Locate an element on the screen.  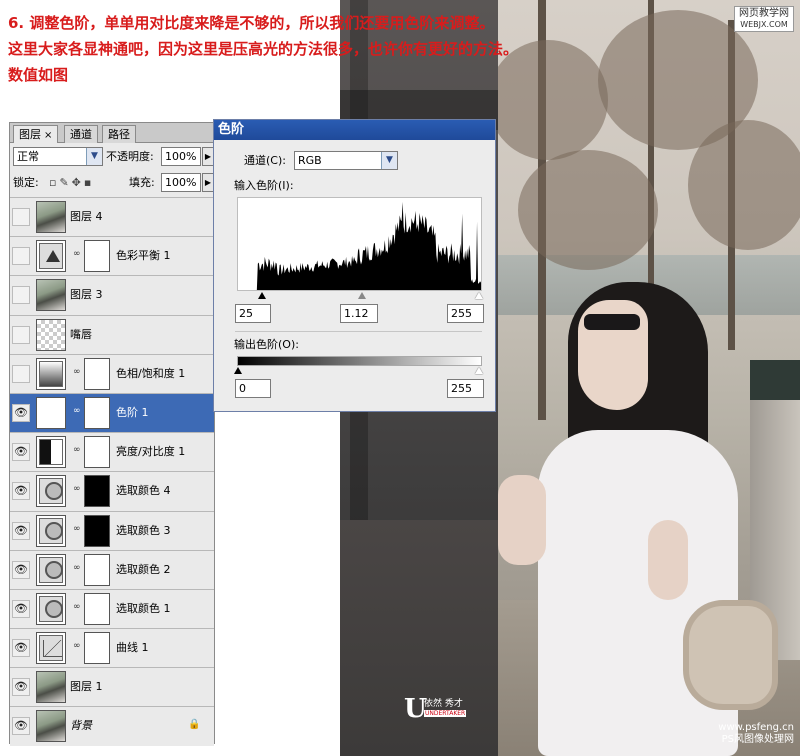
layer-name: 选取颜色 1 is located at coordinates (143, 608).